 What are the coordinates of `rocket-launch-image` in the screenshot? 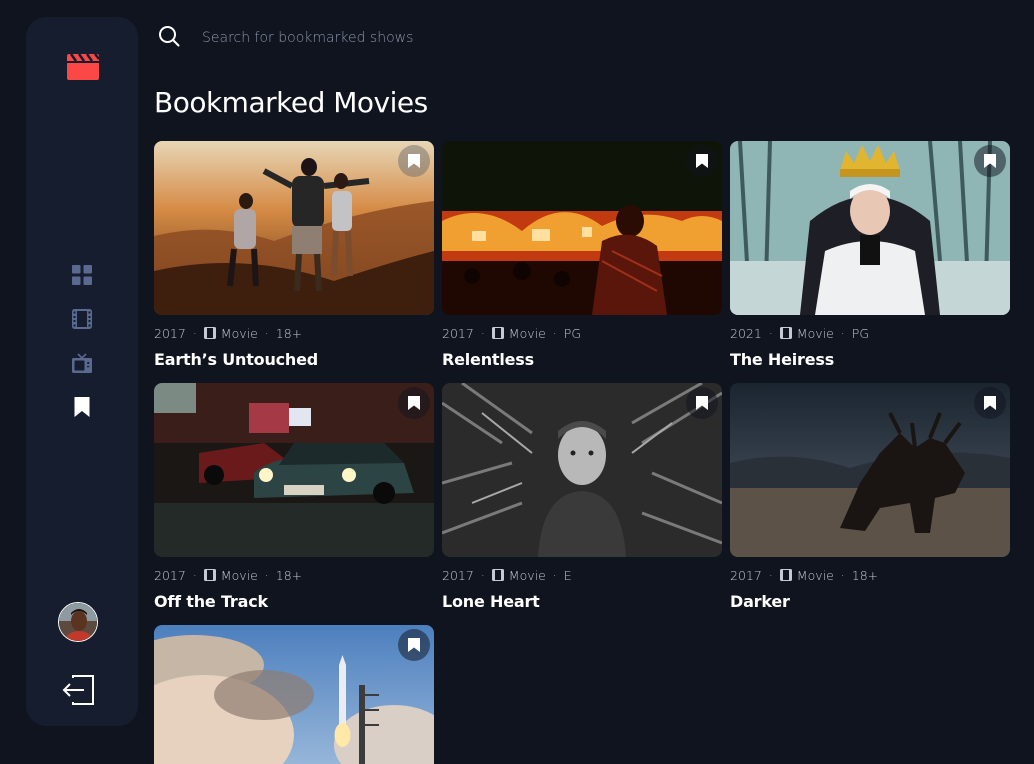 It's located at (294, 694).